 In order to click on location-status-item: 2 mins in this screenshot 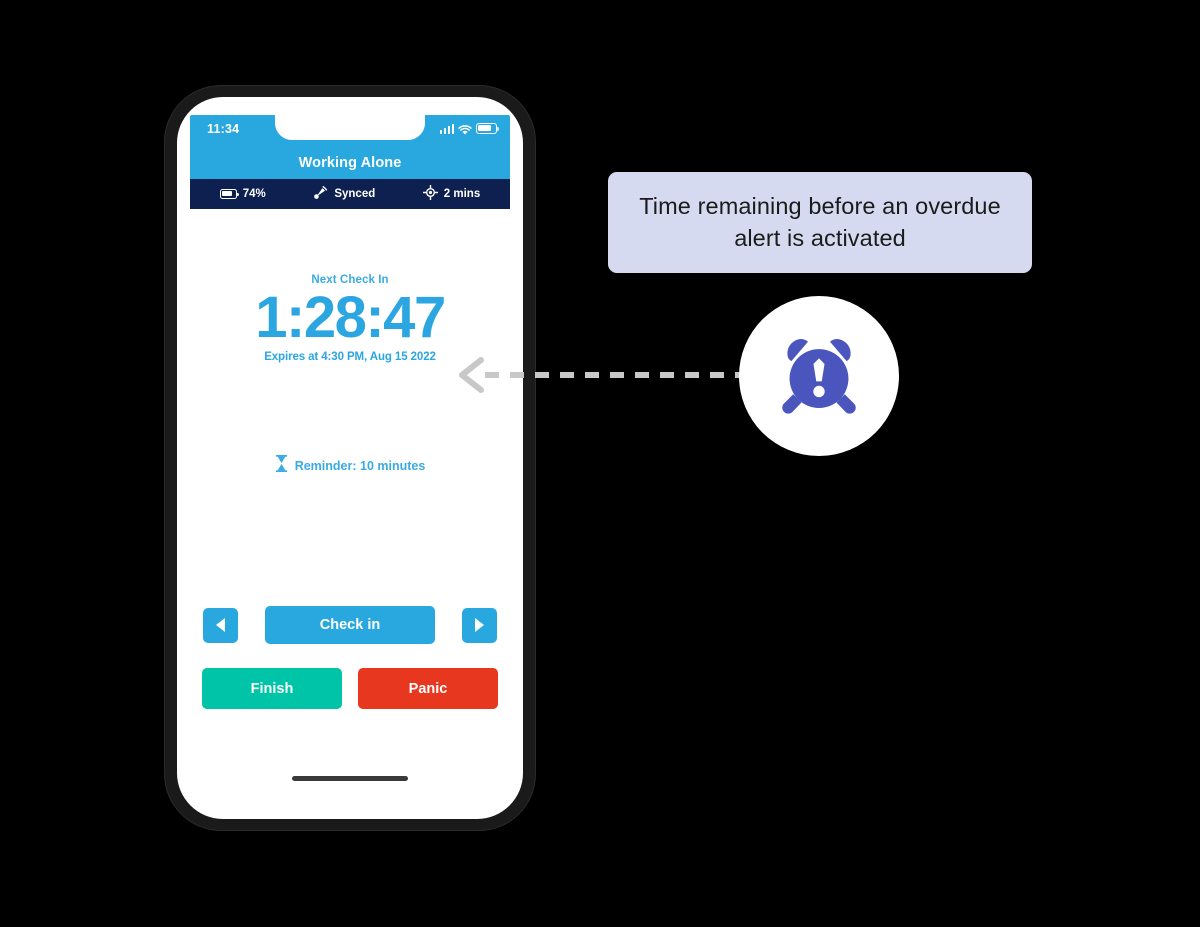, I will do `click(451, 193)`.